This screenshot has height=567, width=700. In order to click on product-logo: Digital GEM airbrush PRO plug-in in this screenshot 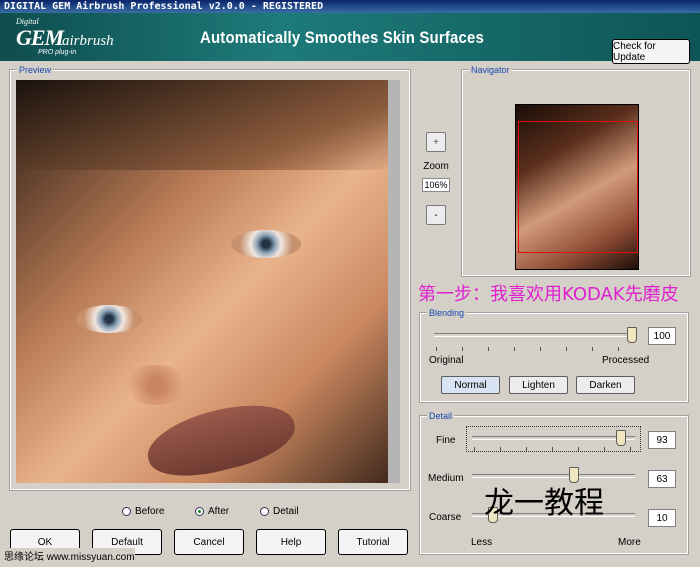, I will do `click(76, 38)`.